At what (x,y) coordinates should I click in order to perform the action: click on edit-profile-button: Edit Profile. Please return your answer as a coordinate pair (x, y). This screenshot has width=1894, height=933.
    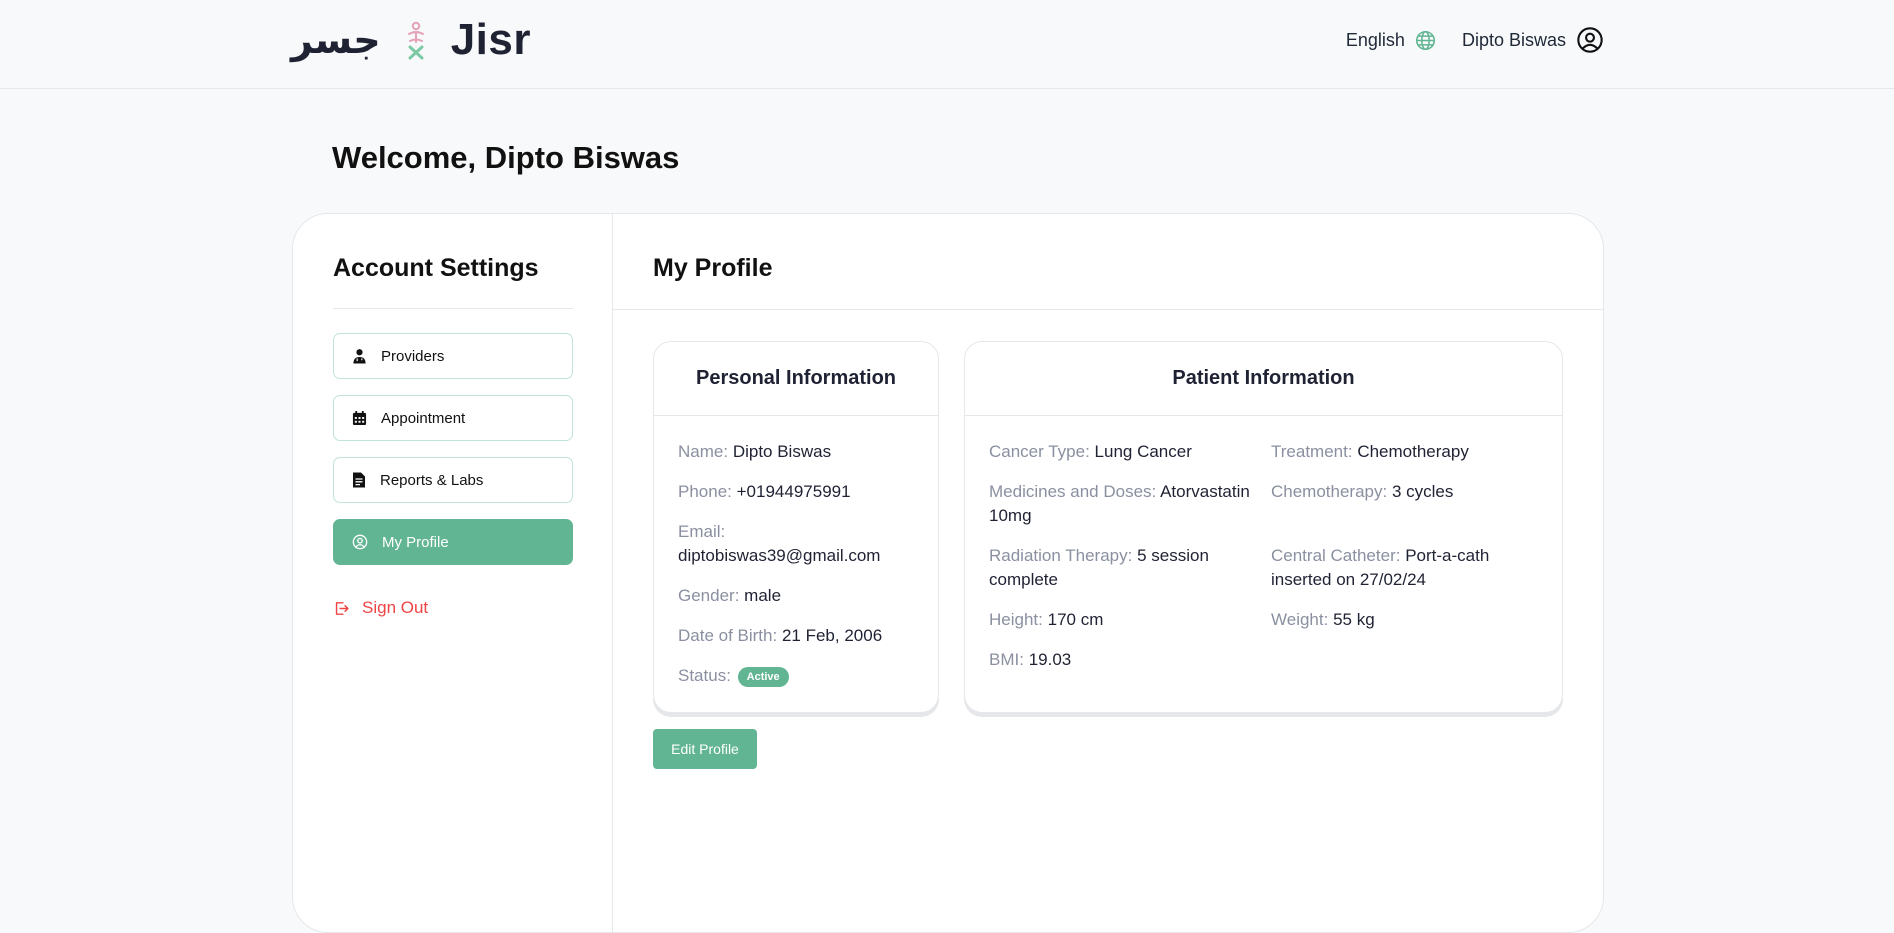
    Looking at the image, I should click on (705, 749).